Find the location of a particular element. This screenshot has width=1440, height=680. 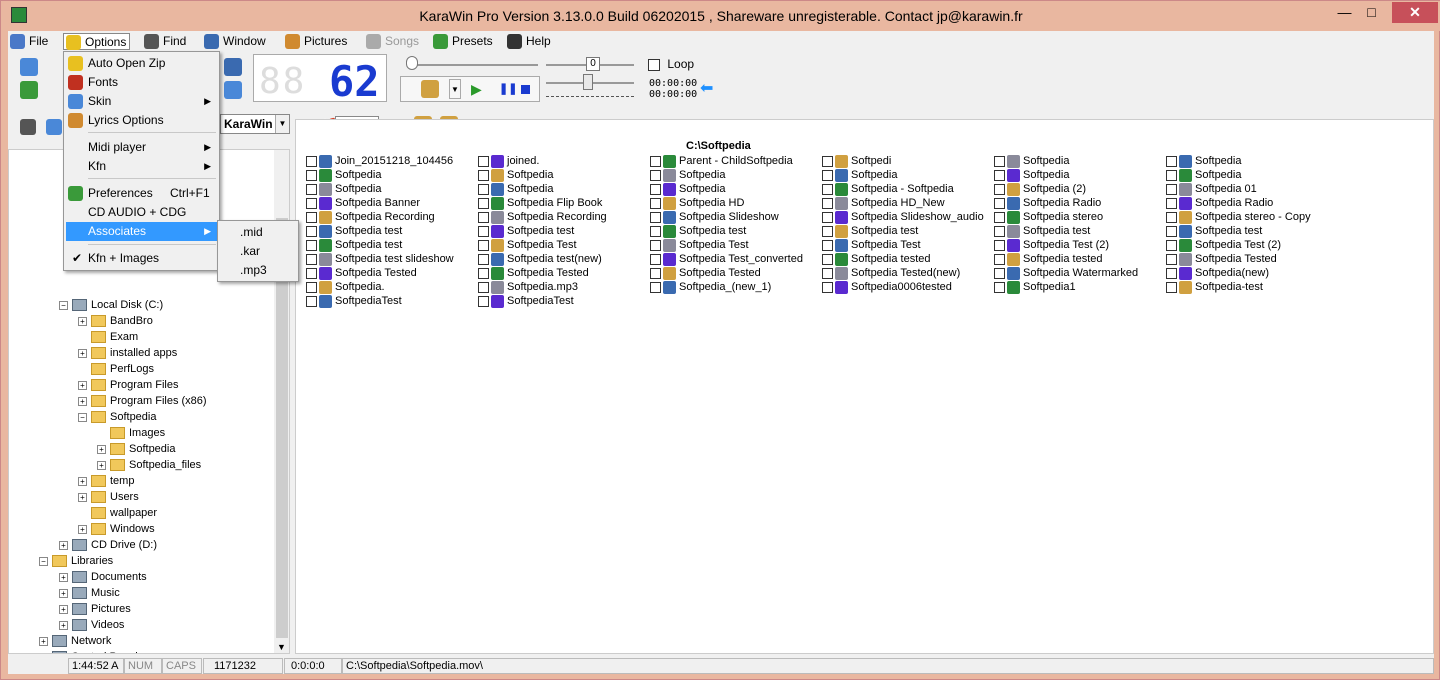

options-item-skin: Skin ▶ is located at coordinates (141, 101).